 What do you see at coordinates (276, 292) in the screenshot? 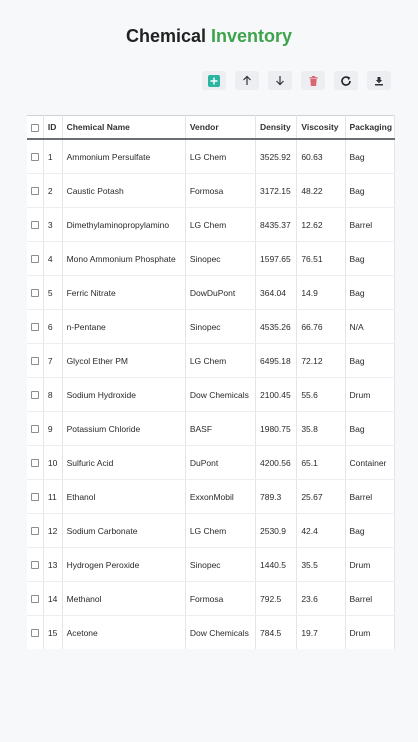
I see `cell-density: 364.04` at bounding box center [276, 292].